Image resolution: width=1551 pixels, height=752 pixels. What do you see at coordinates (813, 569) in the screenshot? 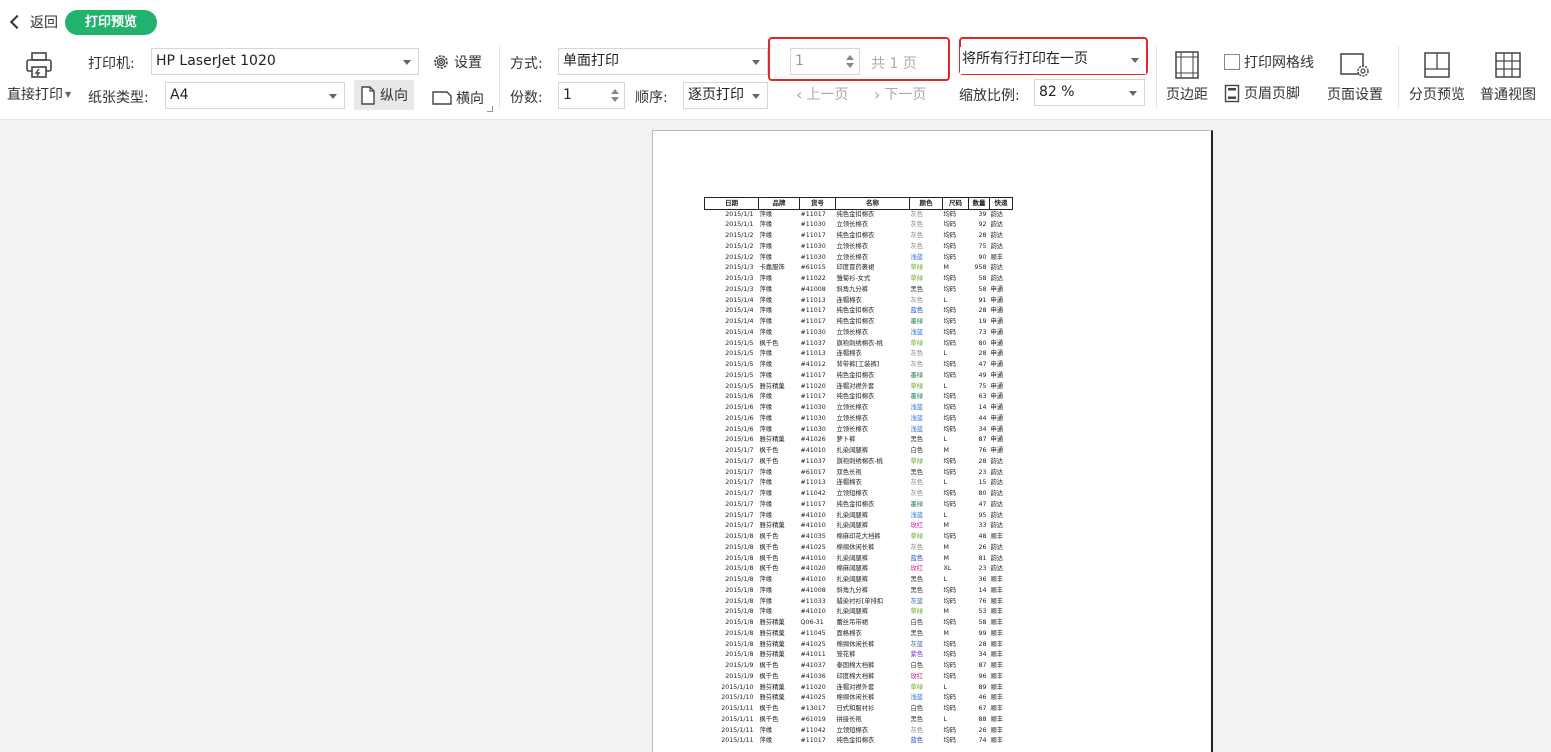
I see `table-cell: #41020` at bounding box center [813, 569].